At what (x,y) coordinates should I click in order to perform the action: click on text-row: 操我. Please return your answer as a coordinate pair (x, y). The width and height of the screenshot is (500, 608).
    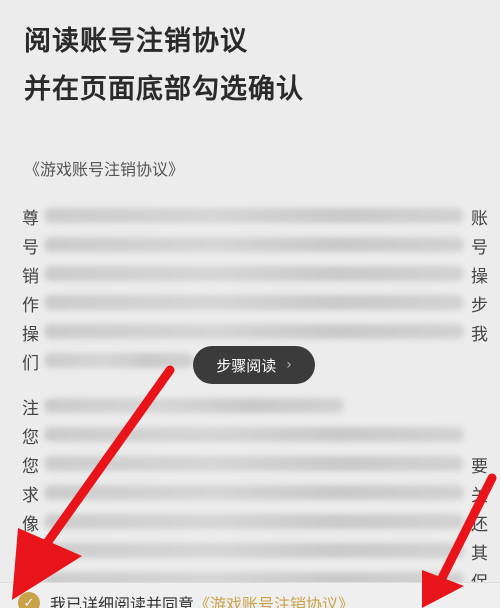
    Looking at the image, I should click on (257, 332).